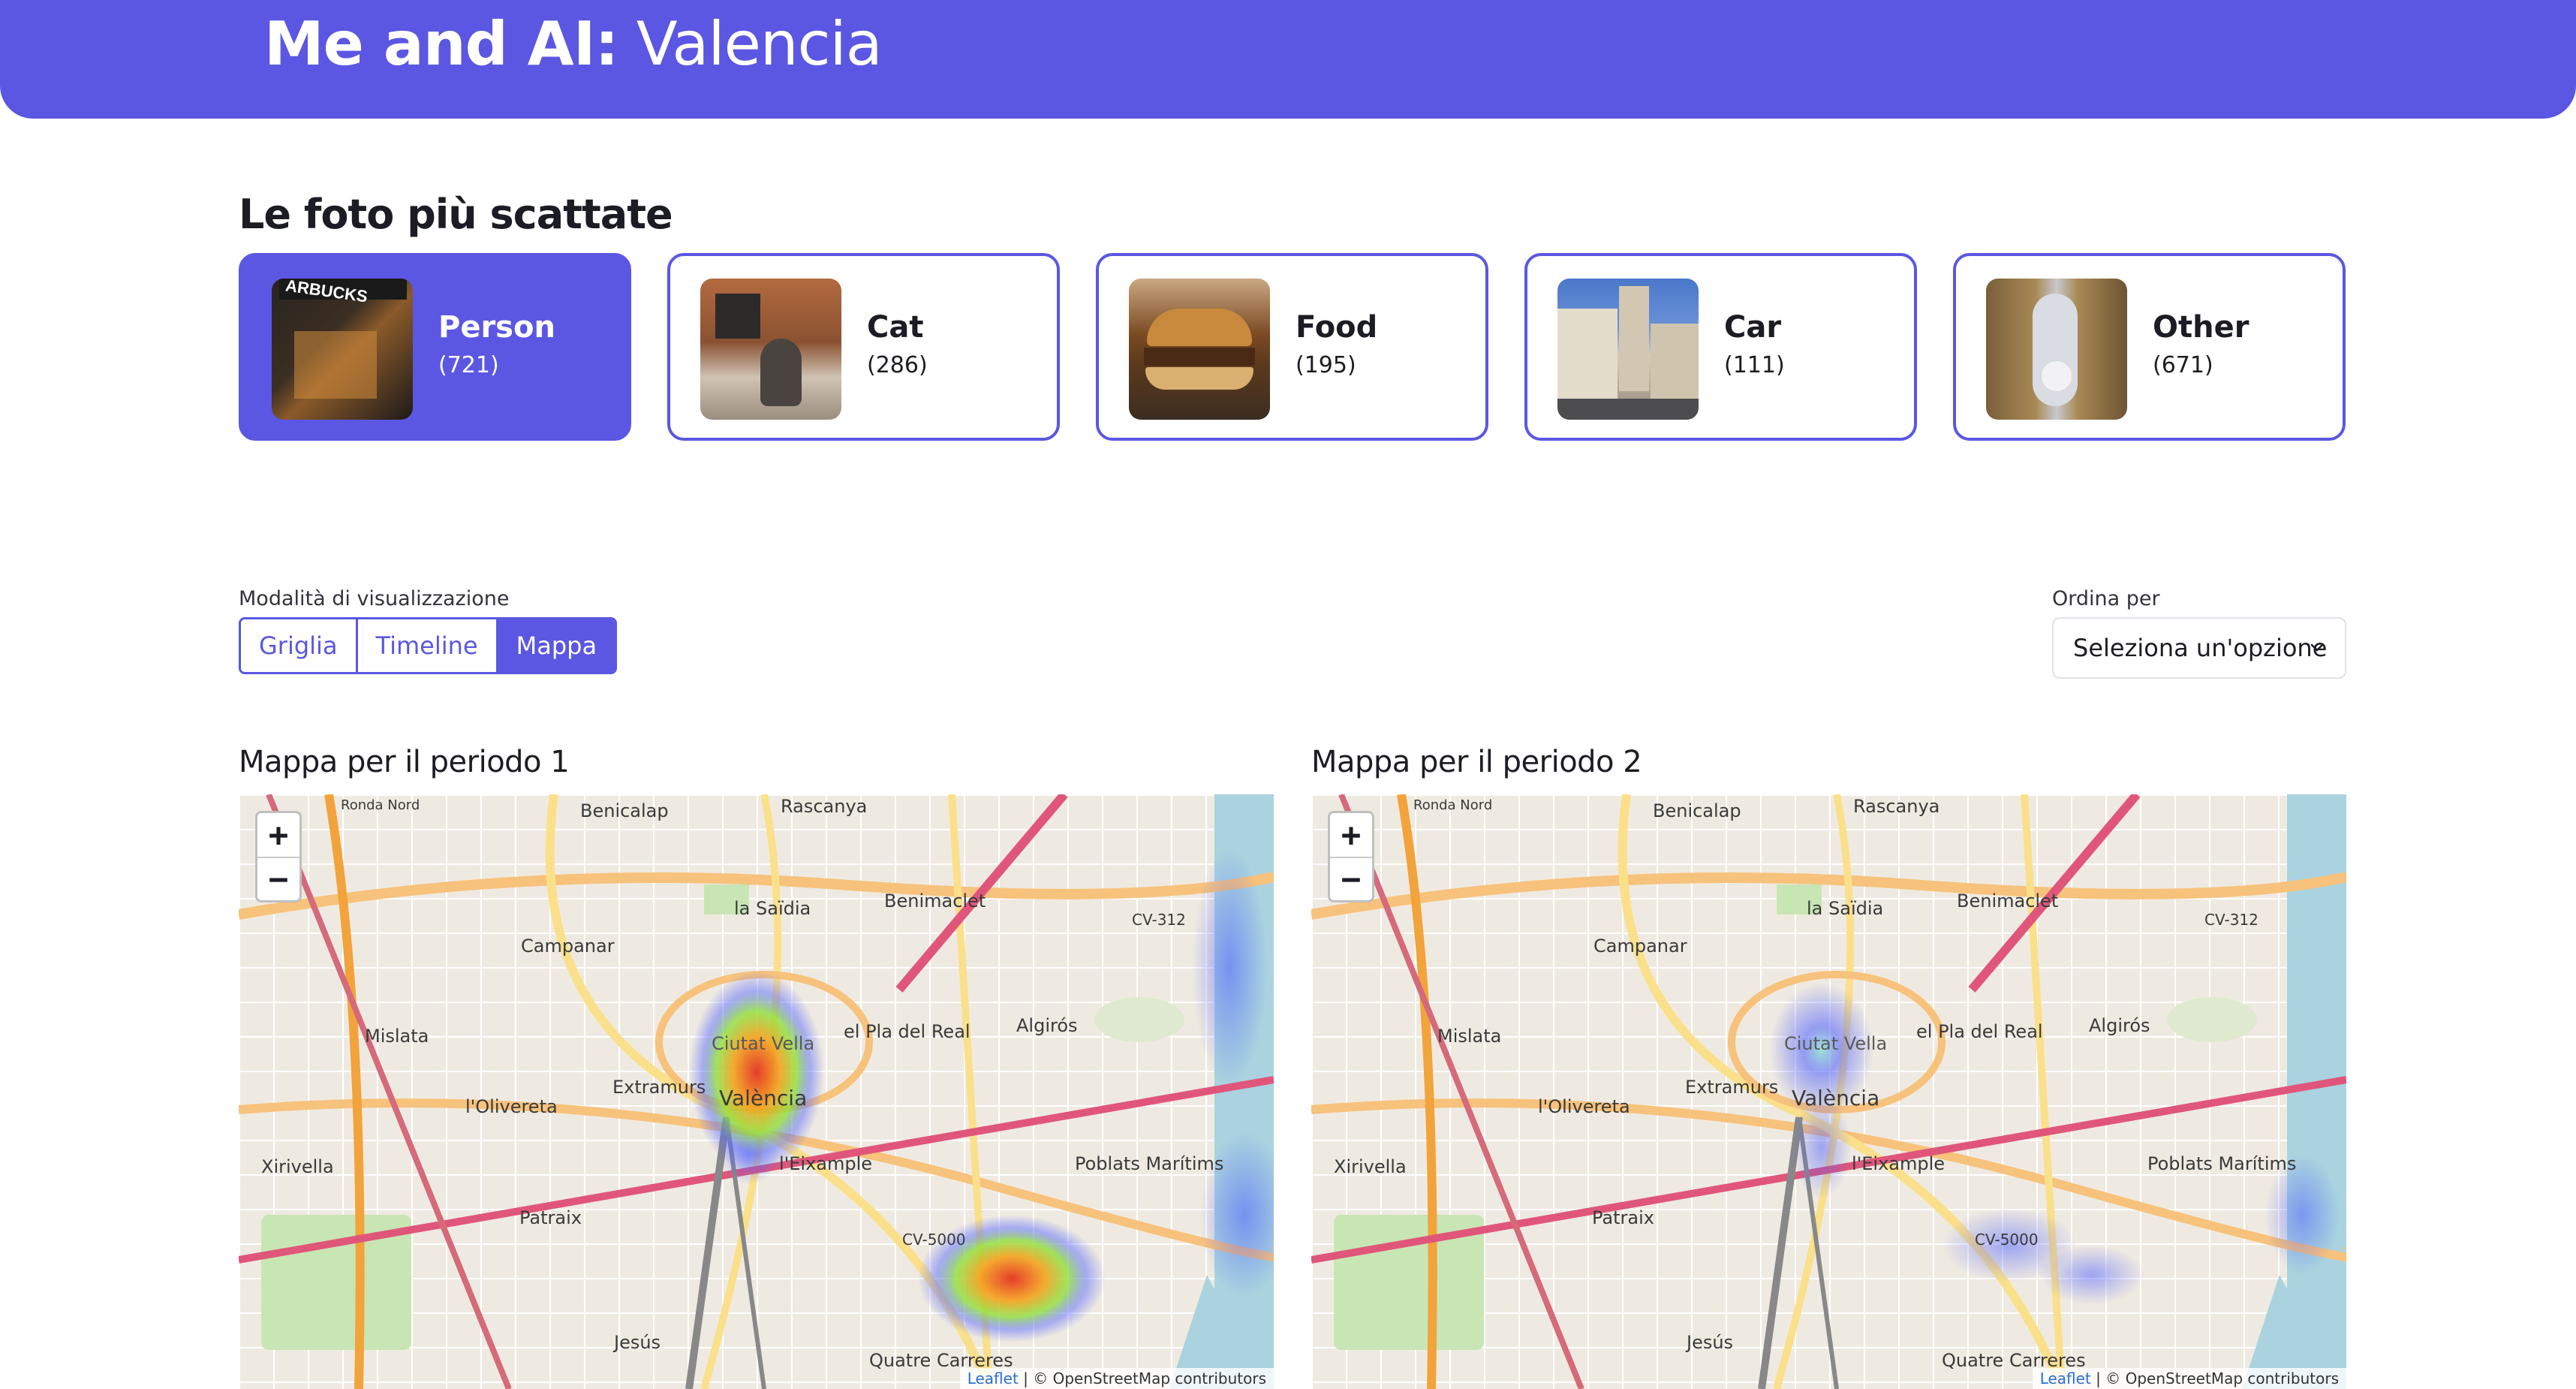 The width and height of the screenshot is (2576, 1389). I want to click on page-title-city: Valencia, so click(750, 44).